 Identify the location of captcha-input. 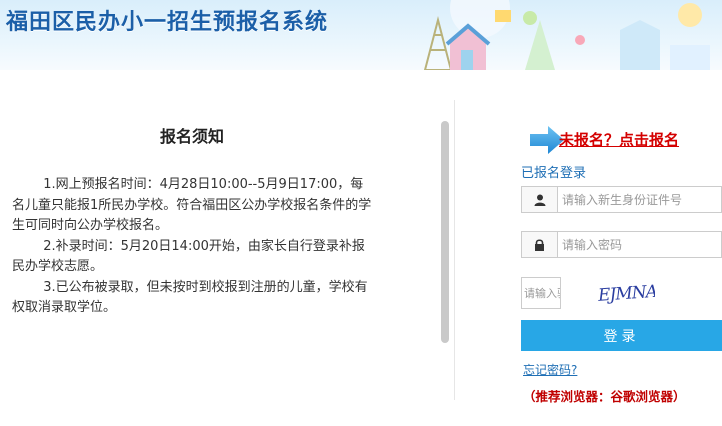
(541, 293).